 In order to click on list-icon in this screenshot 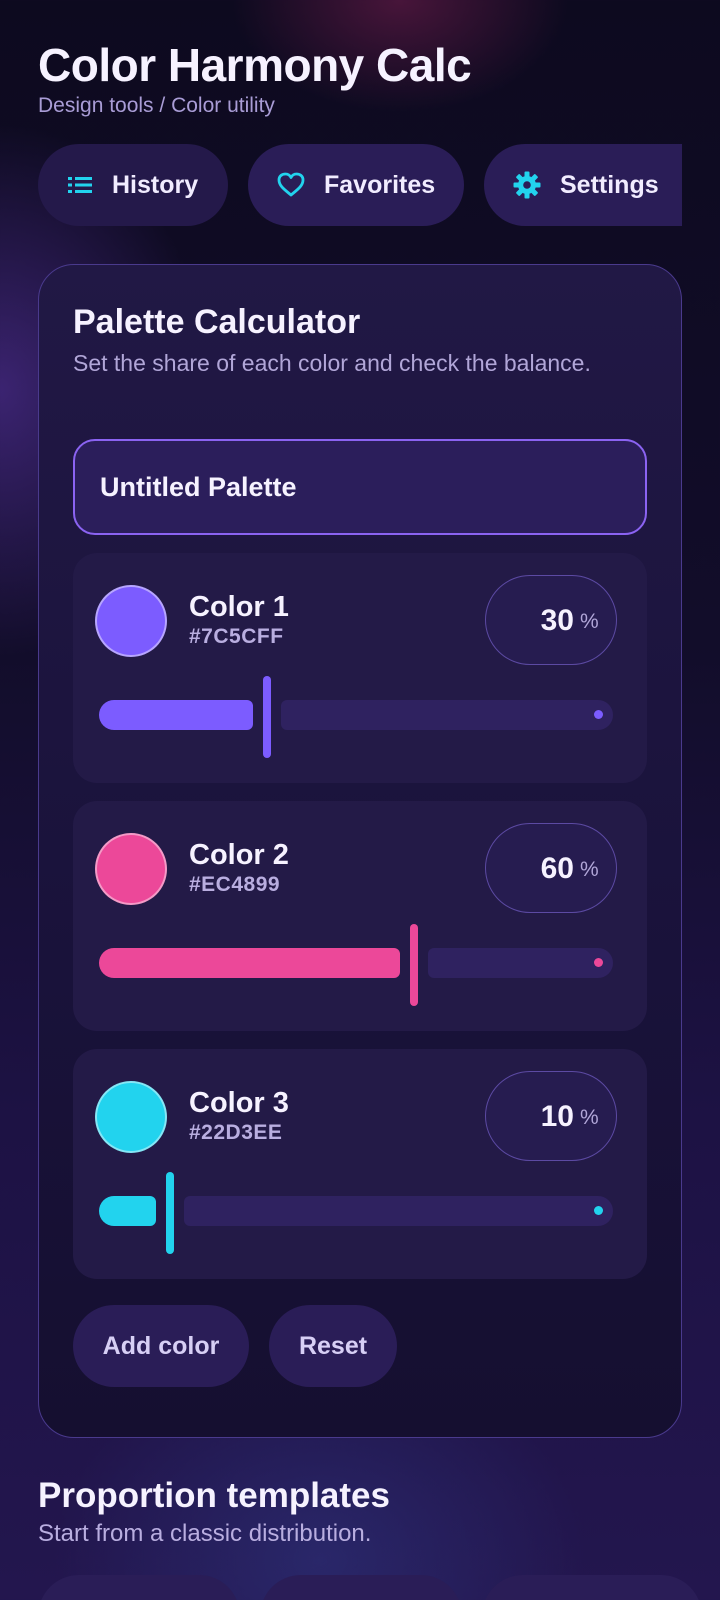, I will do `click(80, 185)`.